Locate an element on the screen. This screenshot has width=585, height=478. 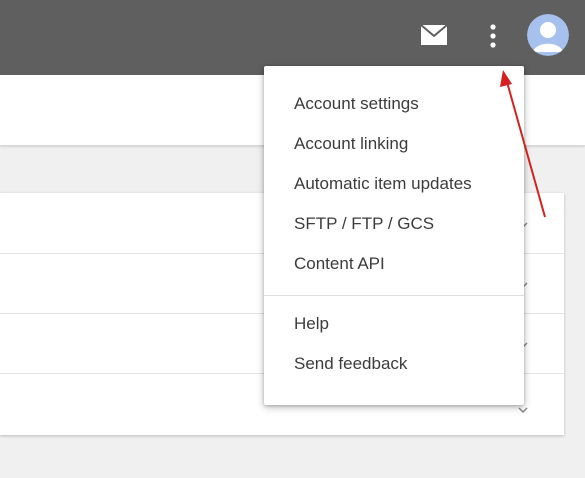
more-vert-icon is located at coordinates (493, 36).